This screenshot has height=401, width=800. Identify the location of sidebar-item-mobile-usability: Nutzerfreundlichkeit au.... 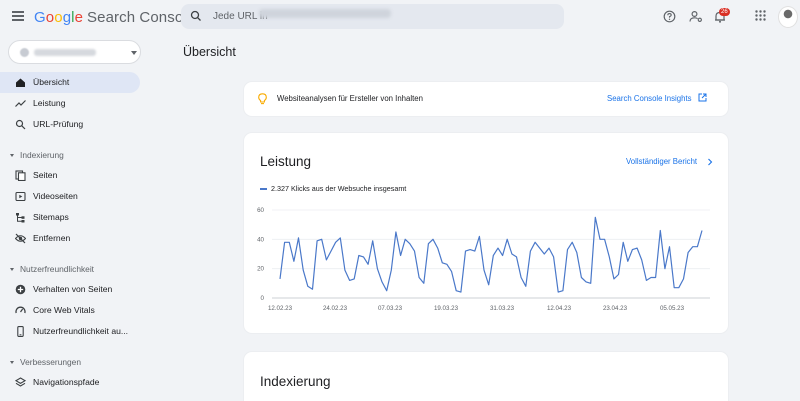
(70, 331).